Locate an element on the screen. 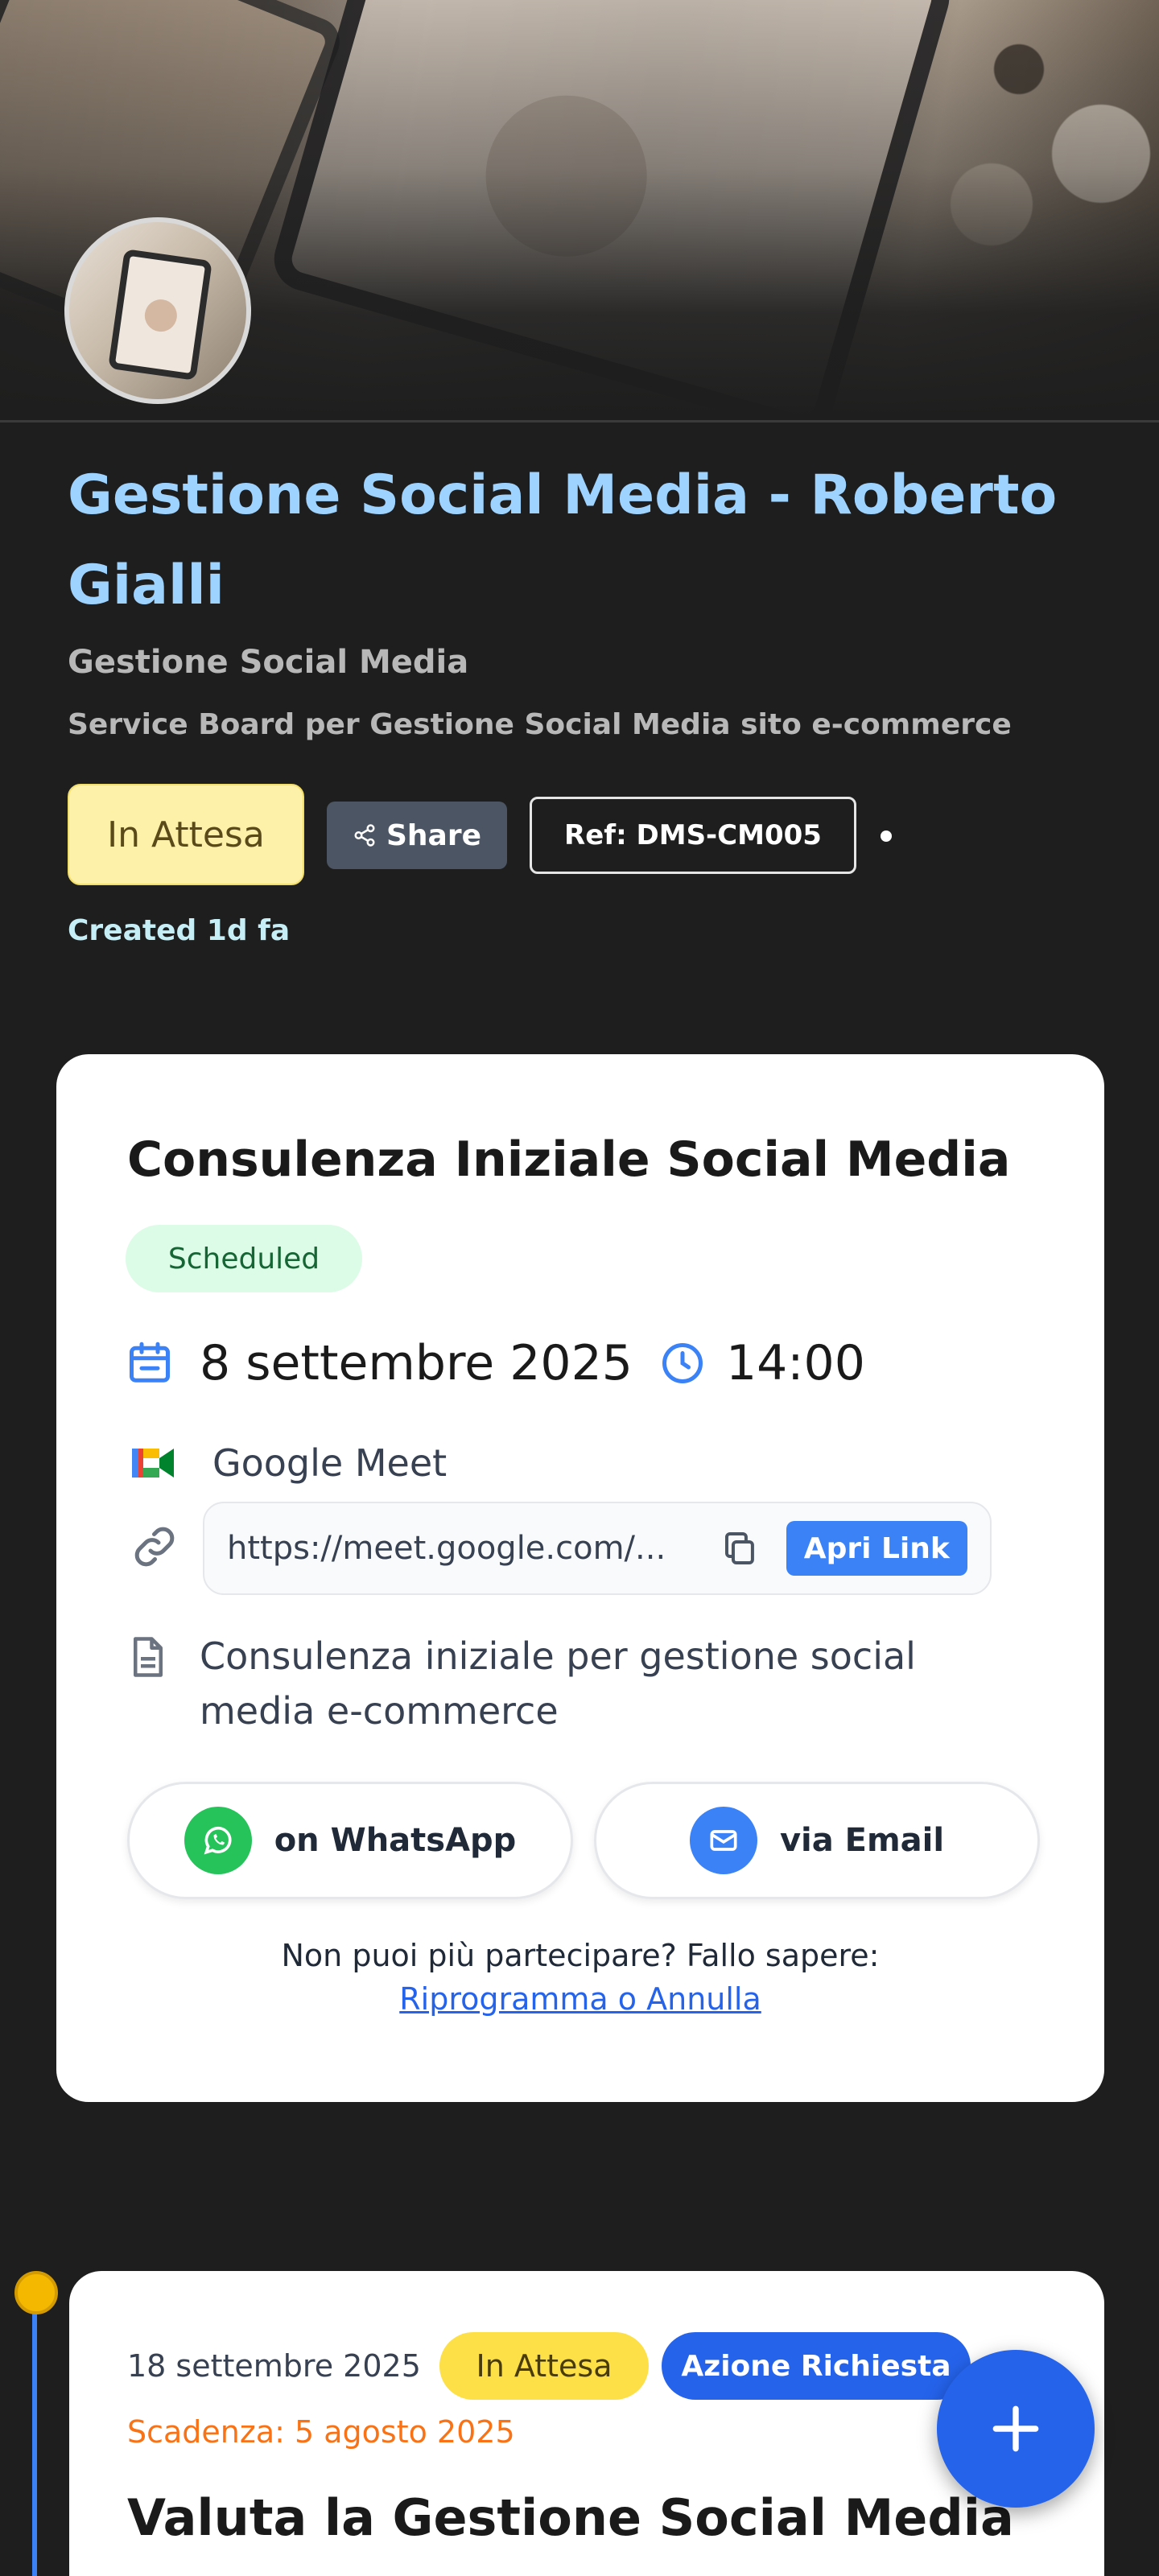 Image resolution: width=1159 pixels, height=2576 pixels. avatar-dot is located at coordinates (160, 315).